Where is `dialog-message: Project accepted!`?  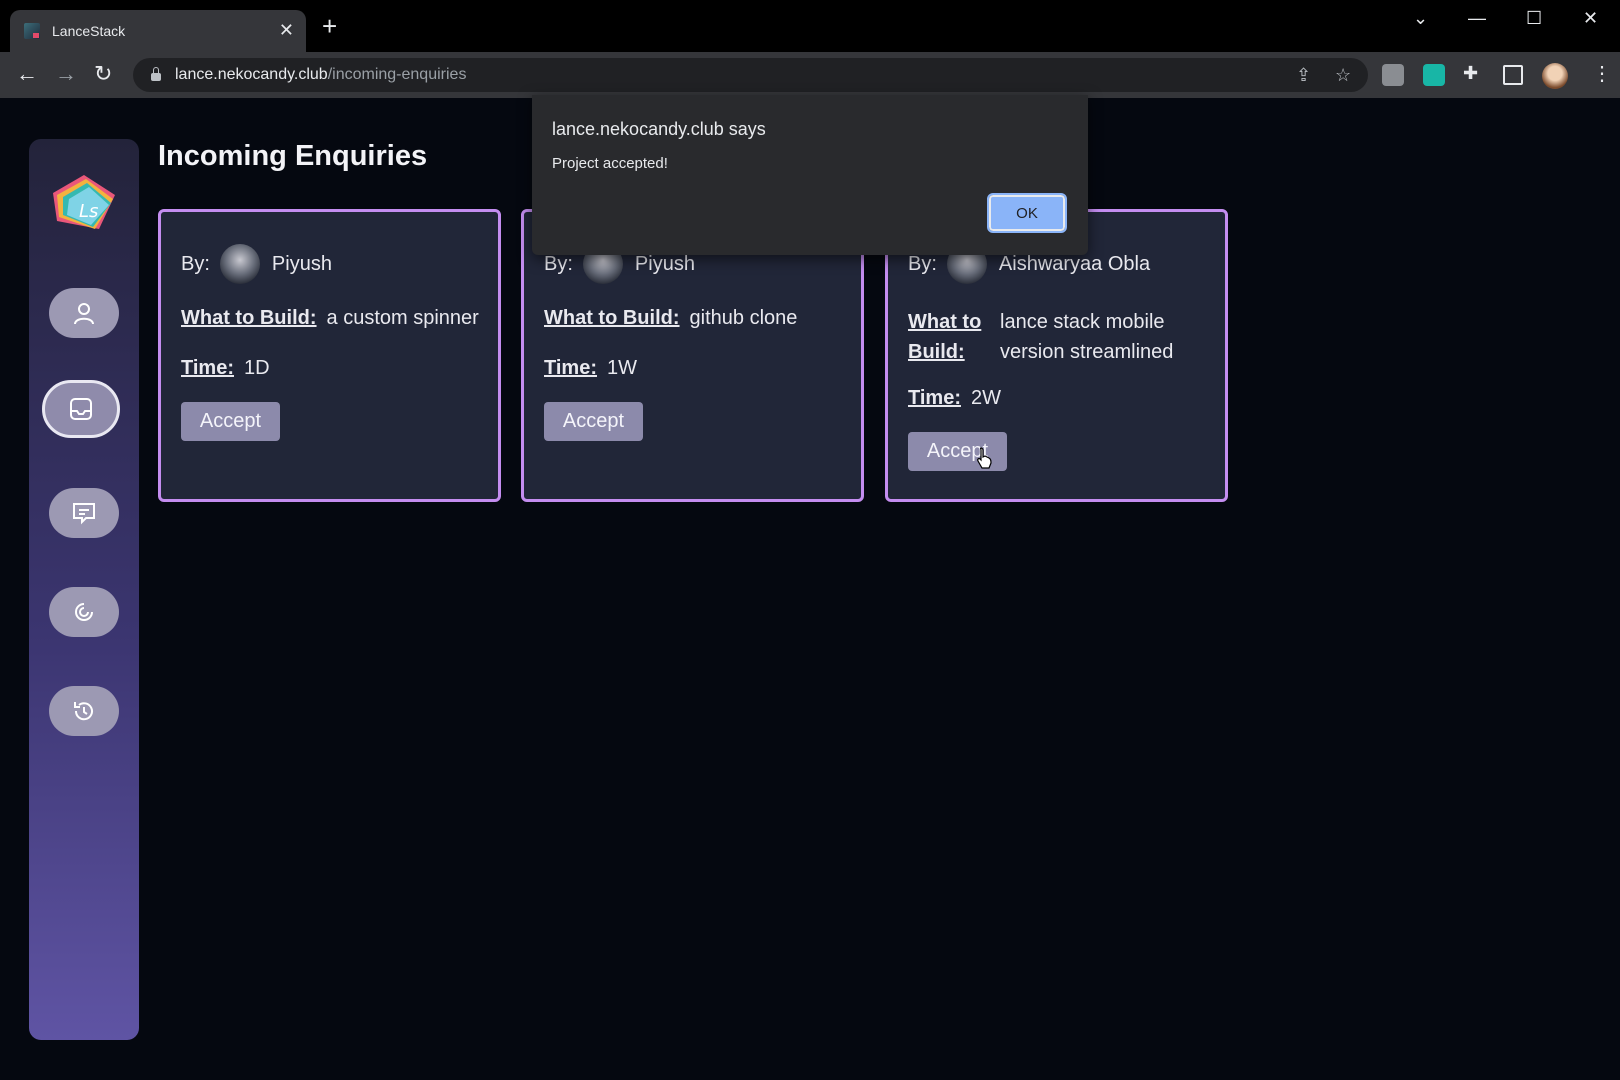
dialog-message: Project accepted! is located at coordinates (610, 163).